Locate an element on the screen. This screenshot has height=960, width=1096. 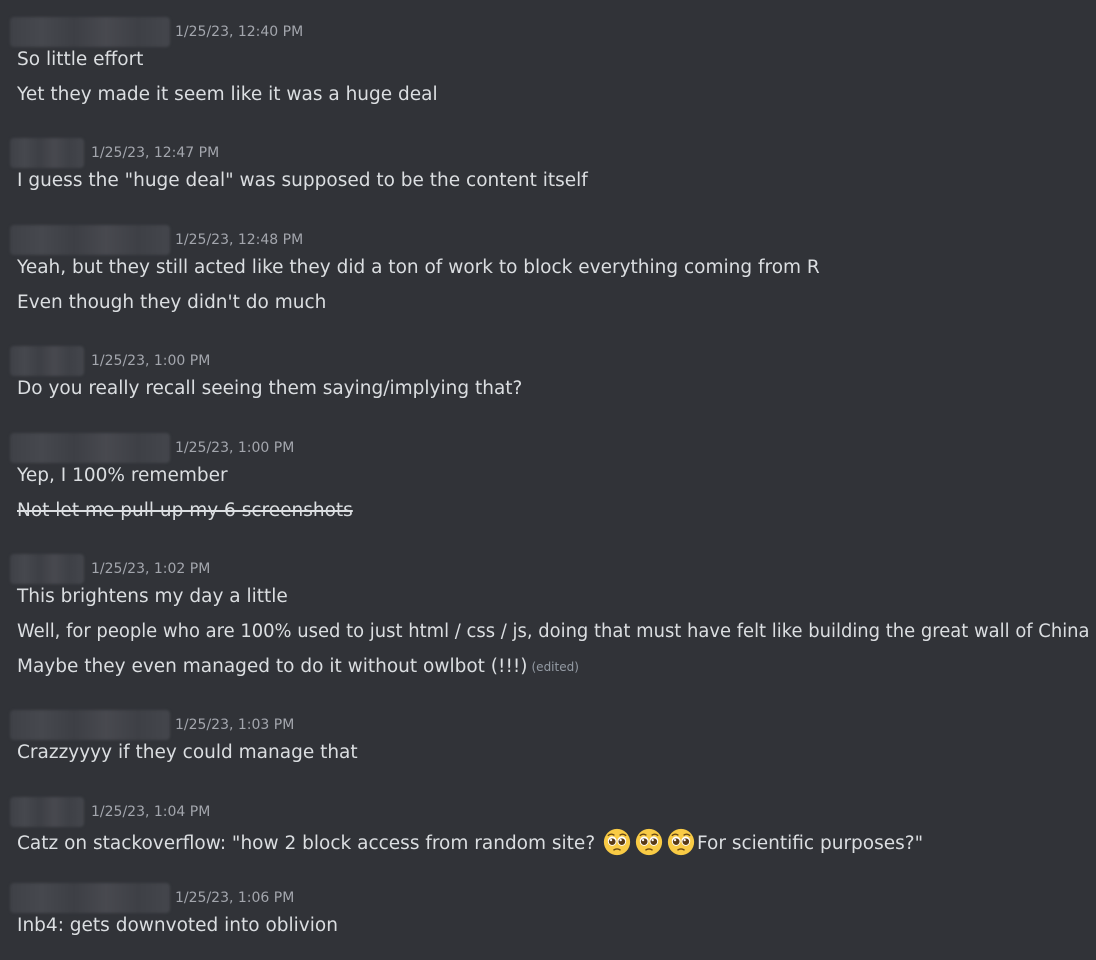
message-header: 1/25/23, 1:06 PM is located at coordinates (548, 898).